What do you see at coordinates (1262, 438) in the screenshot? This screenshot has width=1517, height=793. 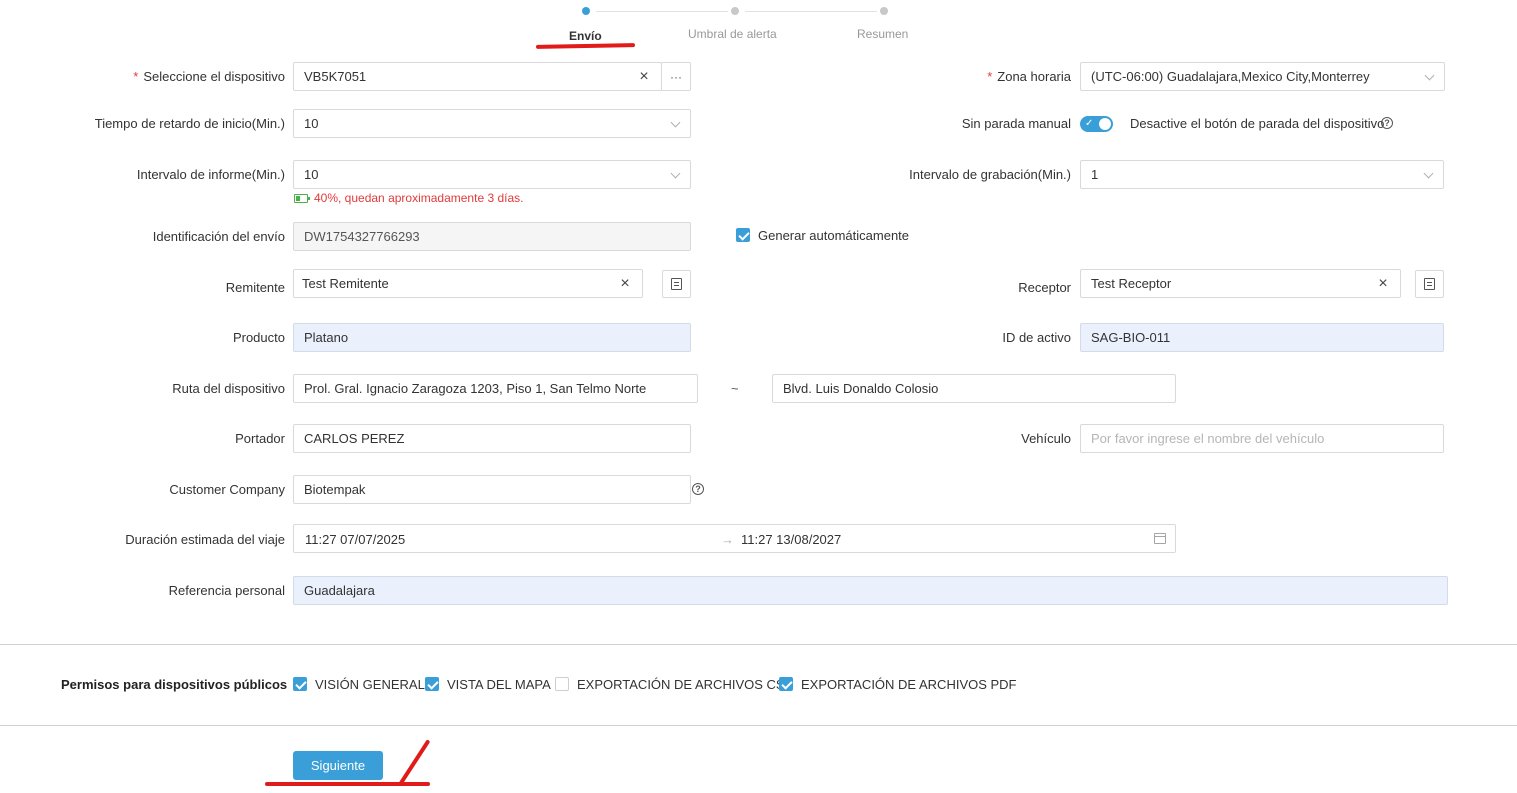 I see `vehicle-input: Por favor ingrese el nombre del vehículo` at bounding box center [1262, 438].